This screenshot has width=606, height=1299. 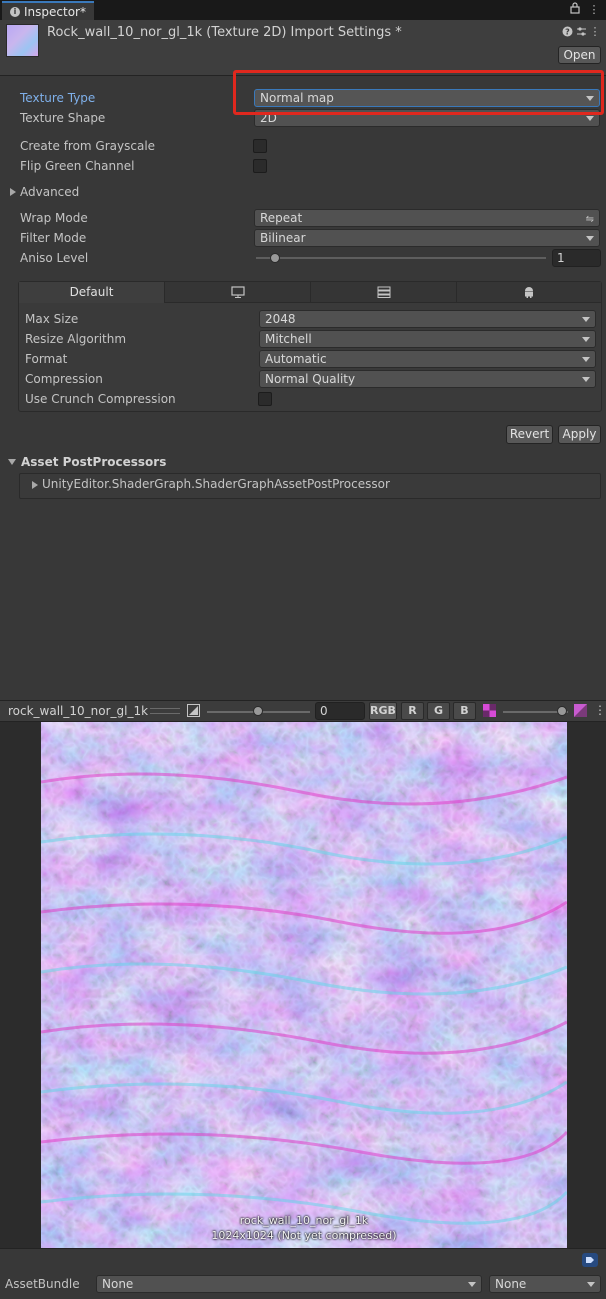 What do you see at coordinates (412, 711) in the screenshot?
I see `channel-r-button: R` at bounding box center [412, 711].